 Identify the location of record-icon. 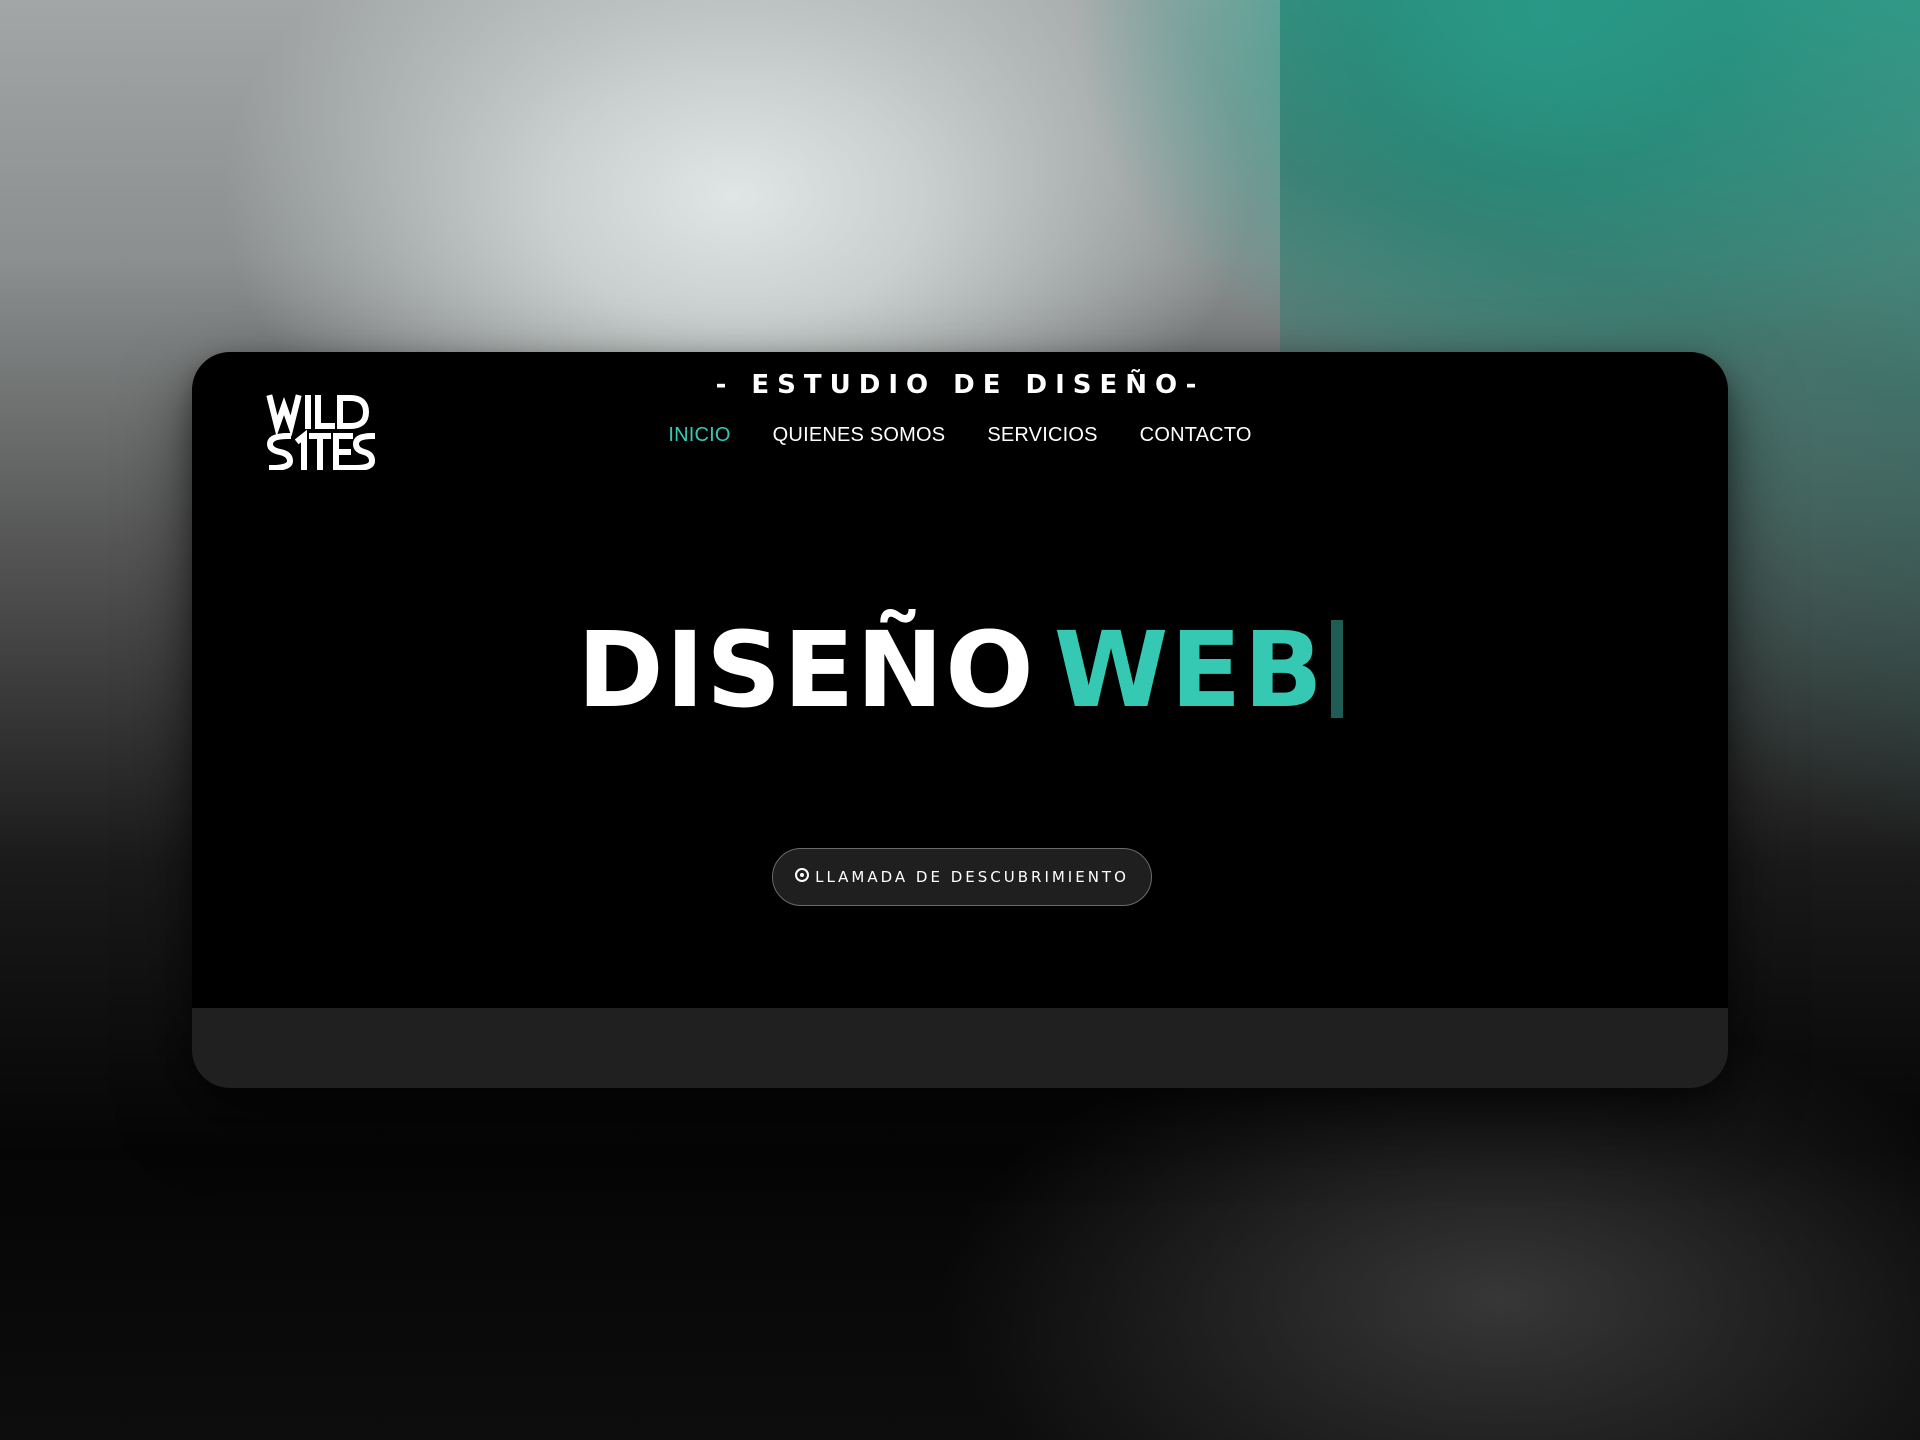
(802, 875).